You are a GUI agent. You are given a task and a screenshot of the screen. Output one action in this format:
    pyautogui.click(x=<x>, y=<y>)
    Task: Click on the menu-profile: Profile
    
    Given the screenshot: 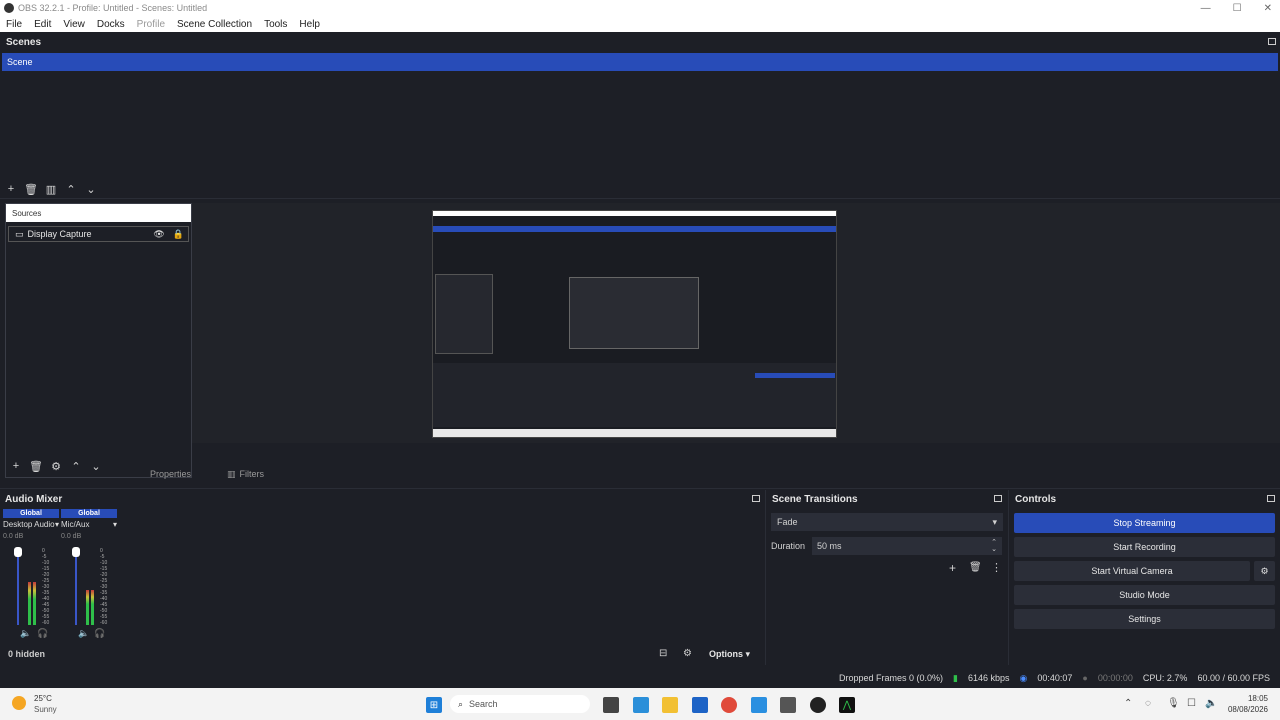 What is the action you would take?
    pyautogui.click(x=151, y=24)
    